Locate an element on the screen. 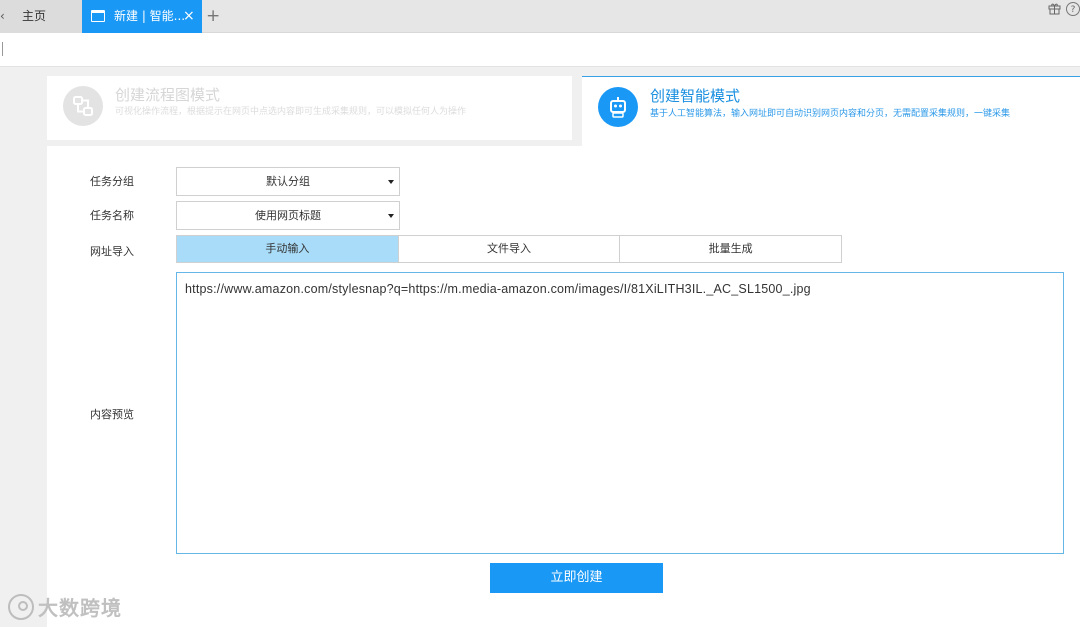  tab-file-import: 文件导入 is located at coordinates (510, 249).